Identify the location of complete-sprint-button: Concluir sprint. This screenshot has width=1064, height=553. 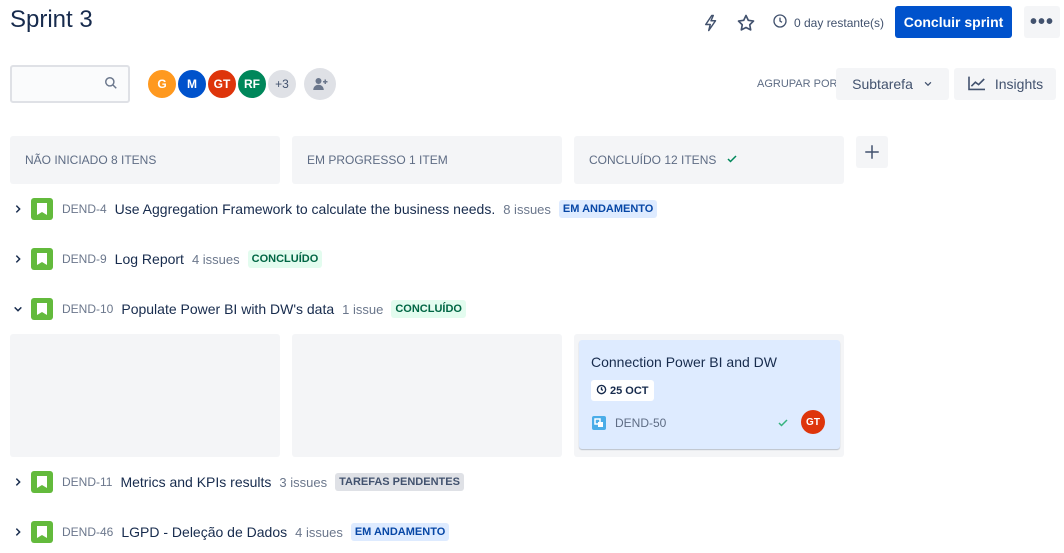
(953, 22).